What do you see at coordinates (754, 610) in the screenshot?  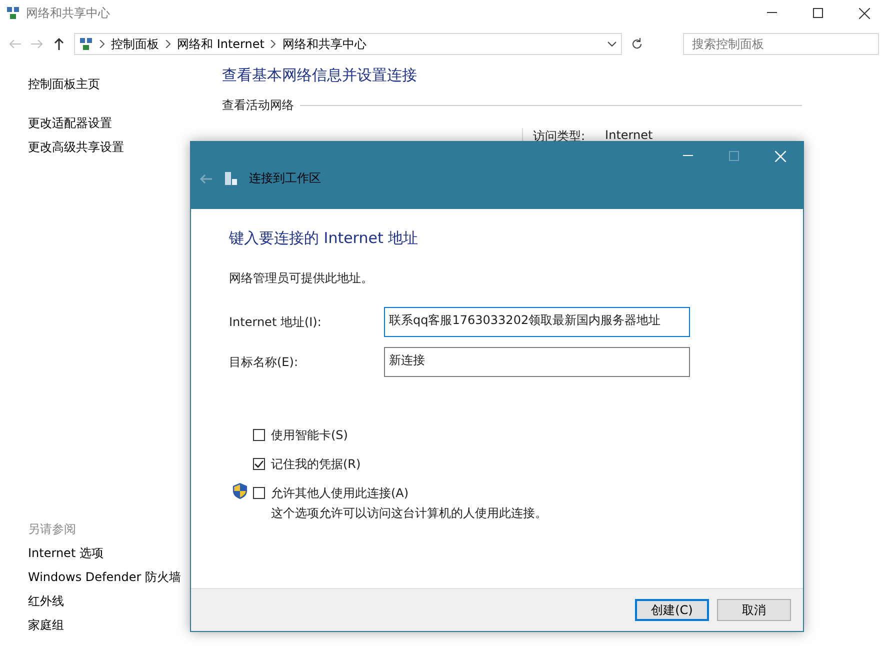 I see `cancel-button: 取消` at bounding box center [754, 610].